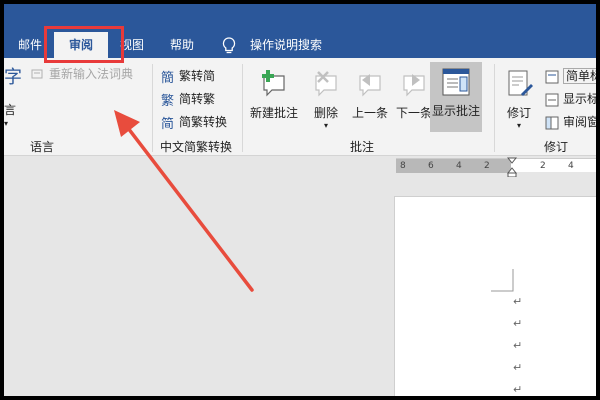 The height and width of the screenshot is (400, 600). What do you see at coordinates (184, 201) in the screenshot?
I see `annotation-arrow` at bounding box center [184, 201].